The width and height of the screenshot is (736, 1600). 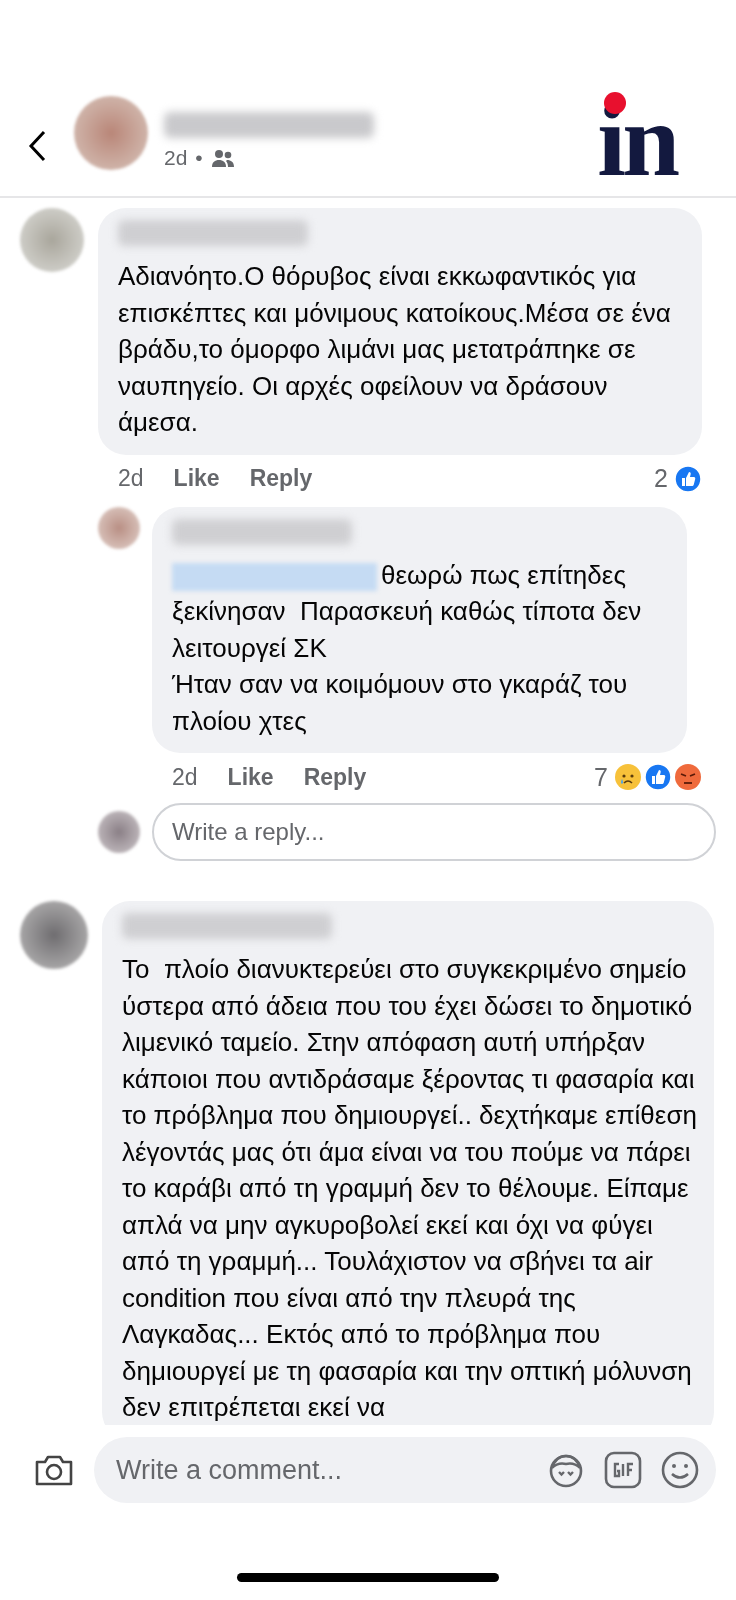 I want to click on friends-icon, so click(x=222, y=158).